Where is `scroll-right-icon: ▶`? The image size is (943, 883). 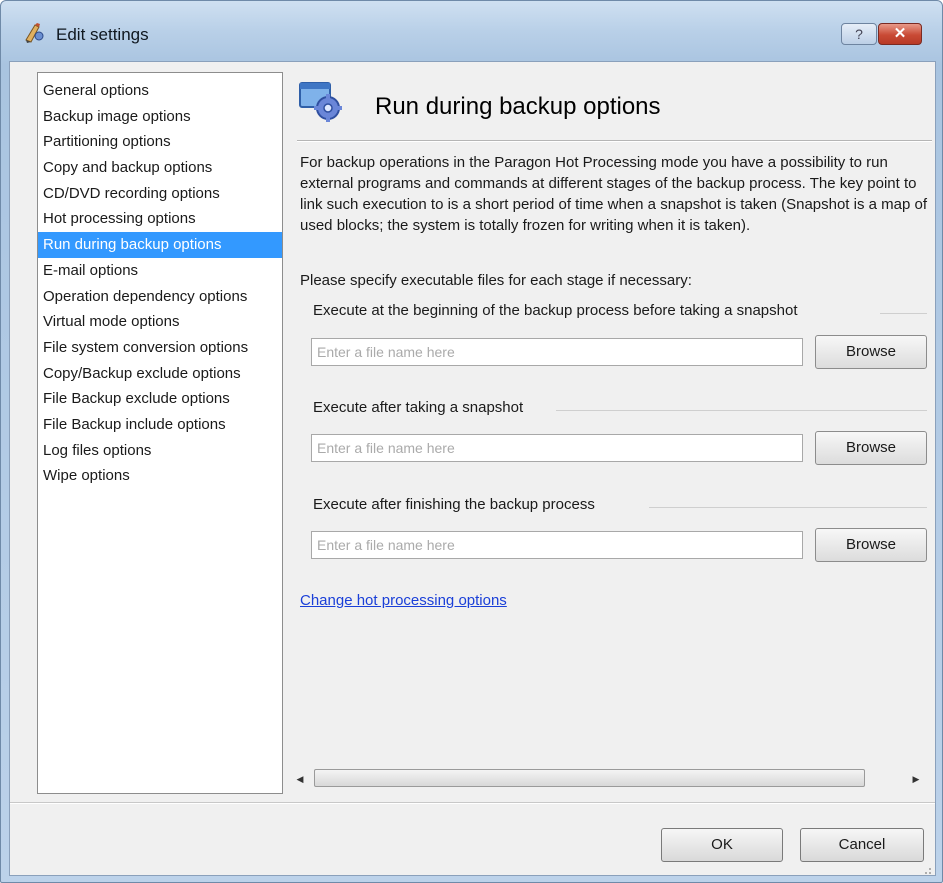 scroll-right-icon: ▶ is located at coordinates (916, 779).